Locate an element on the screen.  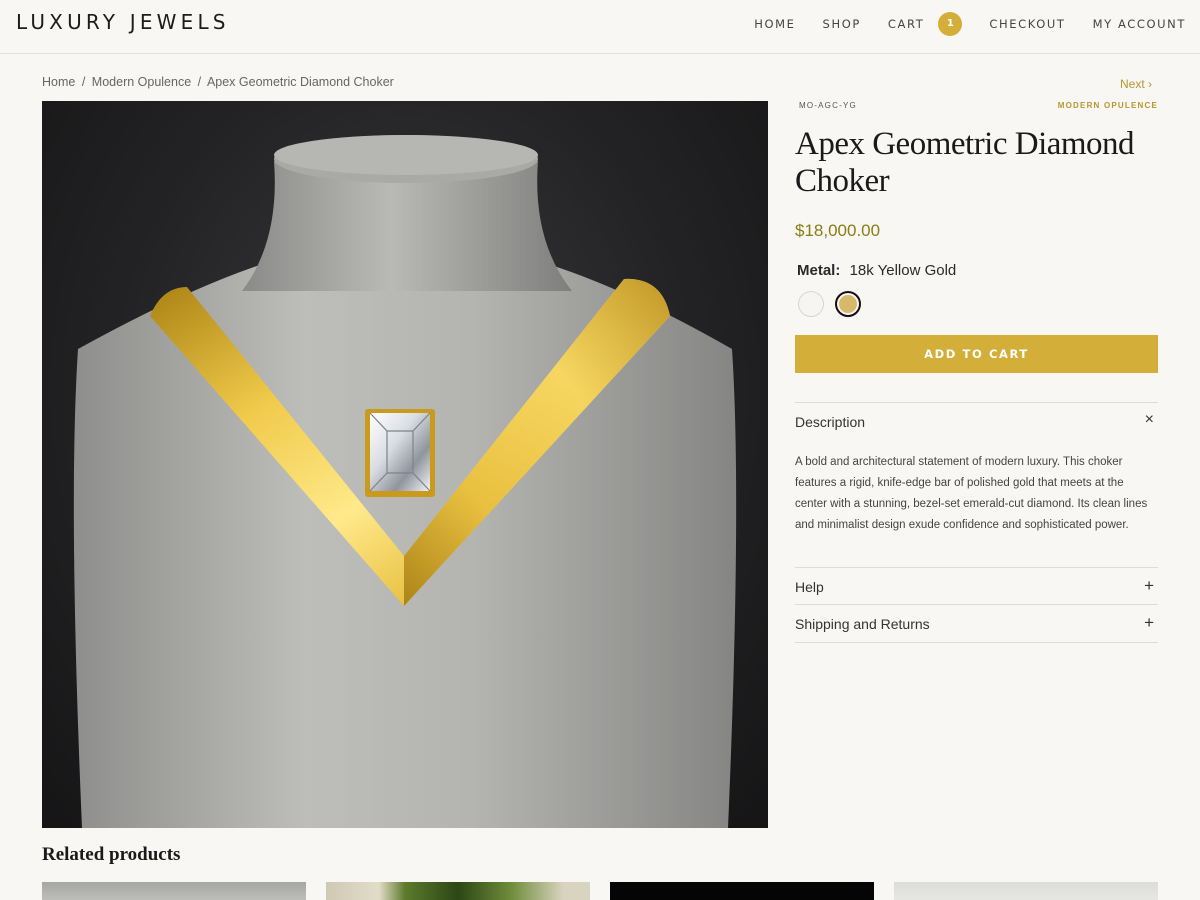
swatch-white-gold is located at coordinates (811, 304).